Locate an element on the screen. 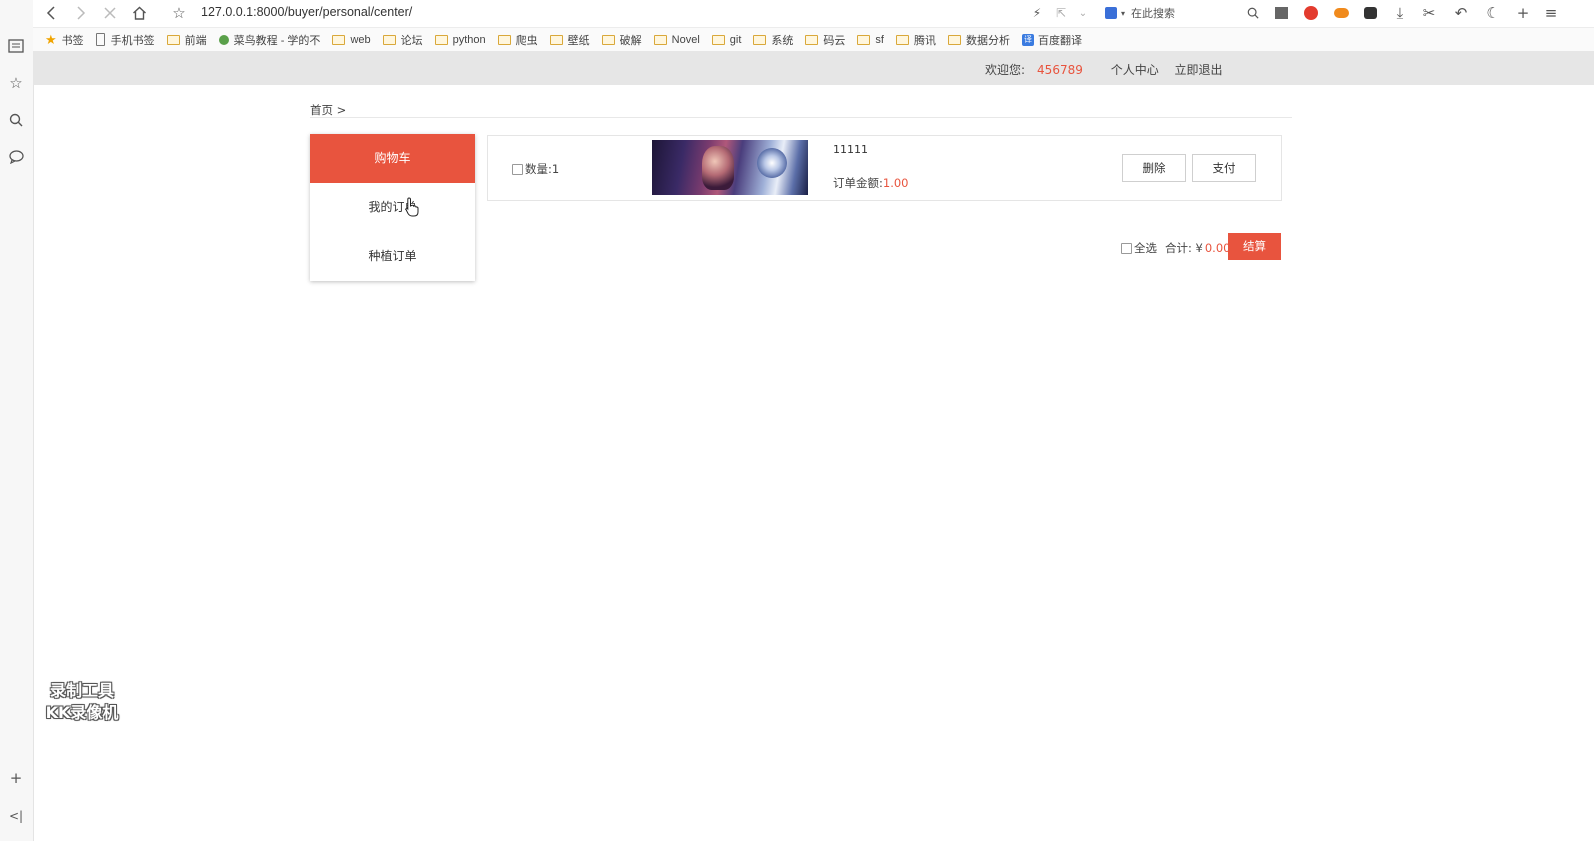 Image resolution: width=1594 pixels, height=841 pixels. logout-link: 立即退出 is located at coordinates (1199, 70).